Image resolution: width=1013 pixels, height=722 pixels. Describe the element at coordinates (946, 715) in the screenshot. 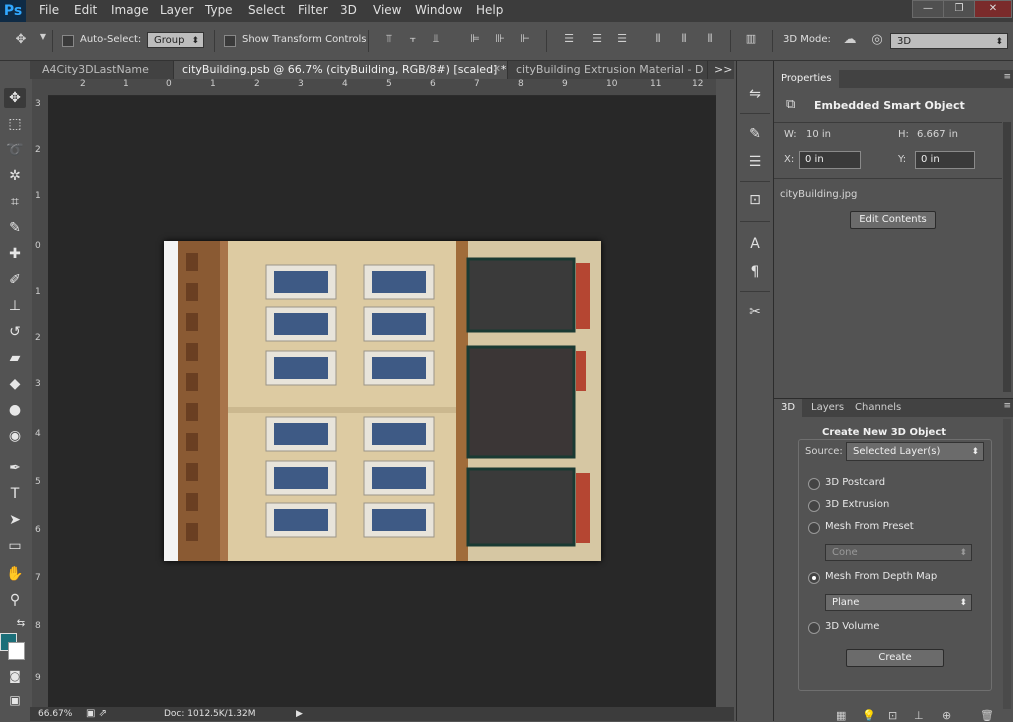

I see `new-light-icon: ⊕` at that location.